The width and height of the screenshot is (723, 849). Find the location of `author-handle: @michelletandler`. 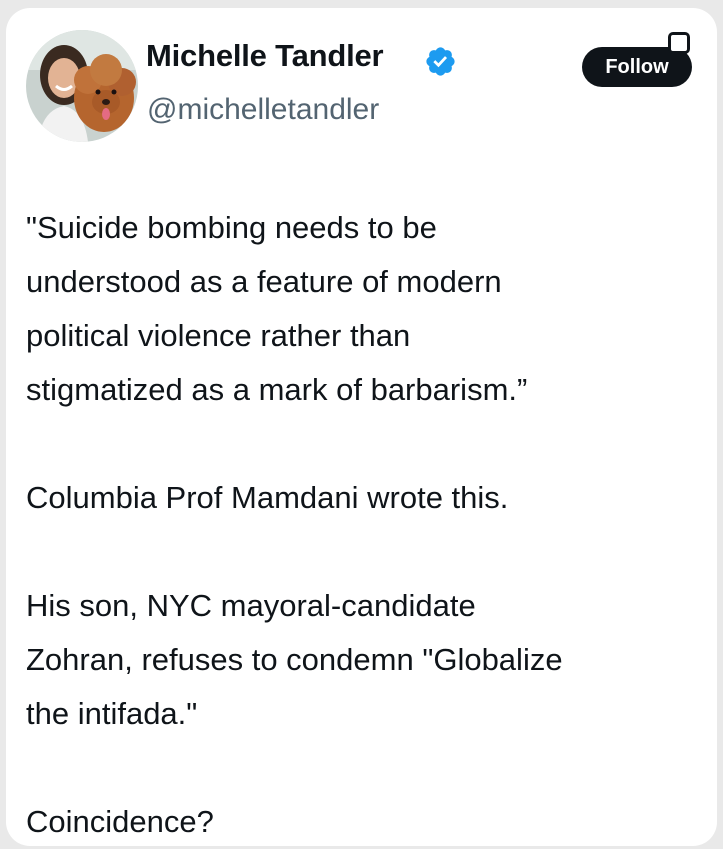

author-handle: @michelletandler is located at coordinates (263, 110).